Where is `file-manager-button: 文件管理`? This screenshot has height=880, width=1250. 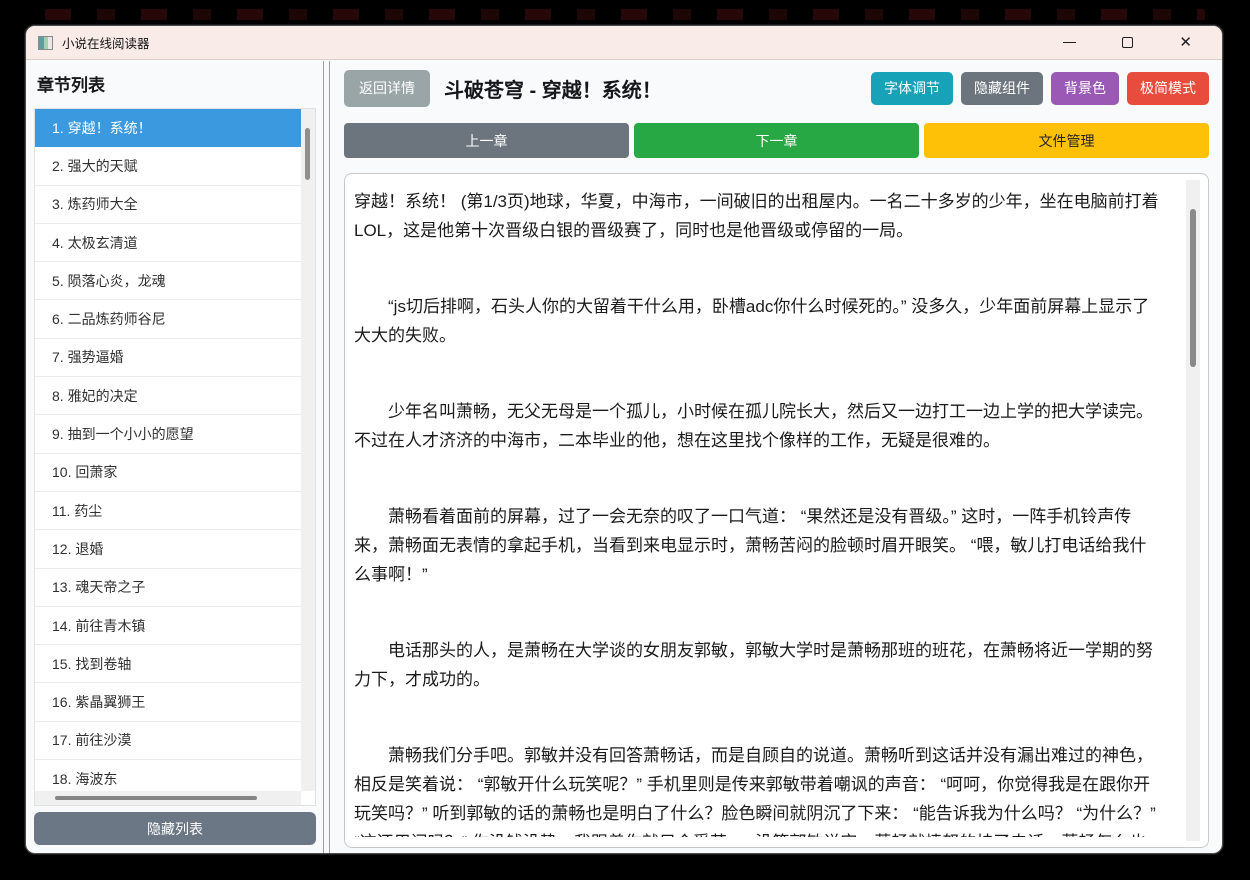
file-manager-button: 文件管理 is located at coordinates (1066, 140).